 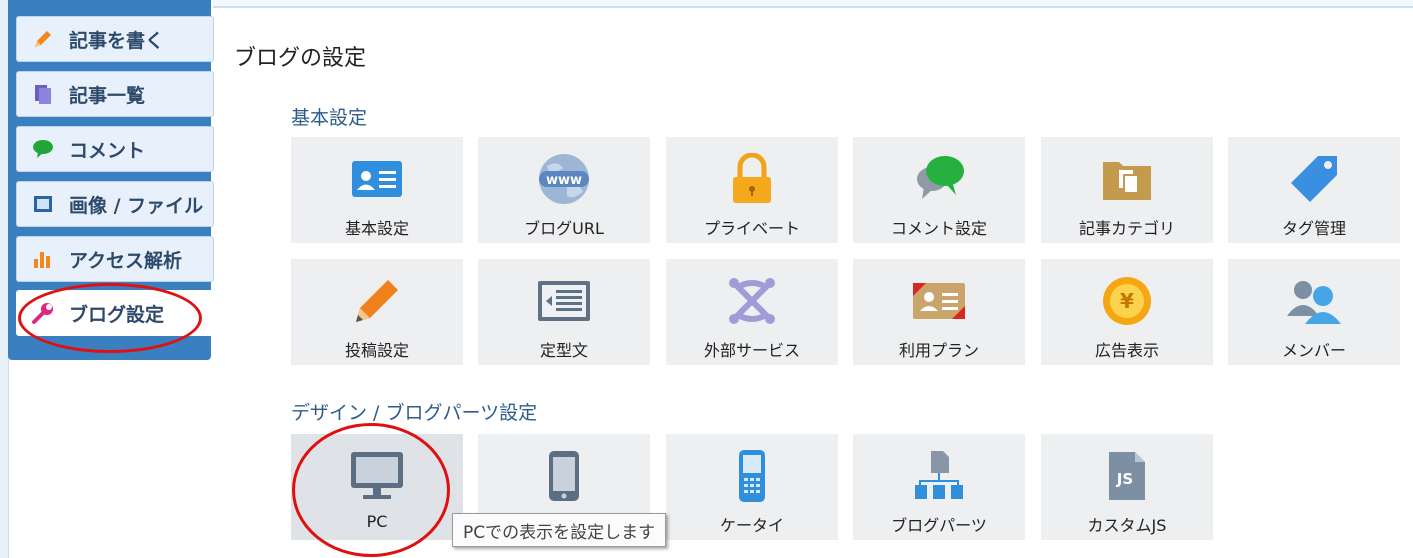 I want to click on tile-label: 投稿設定, so click(x=376, y=350).